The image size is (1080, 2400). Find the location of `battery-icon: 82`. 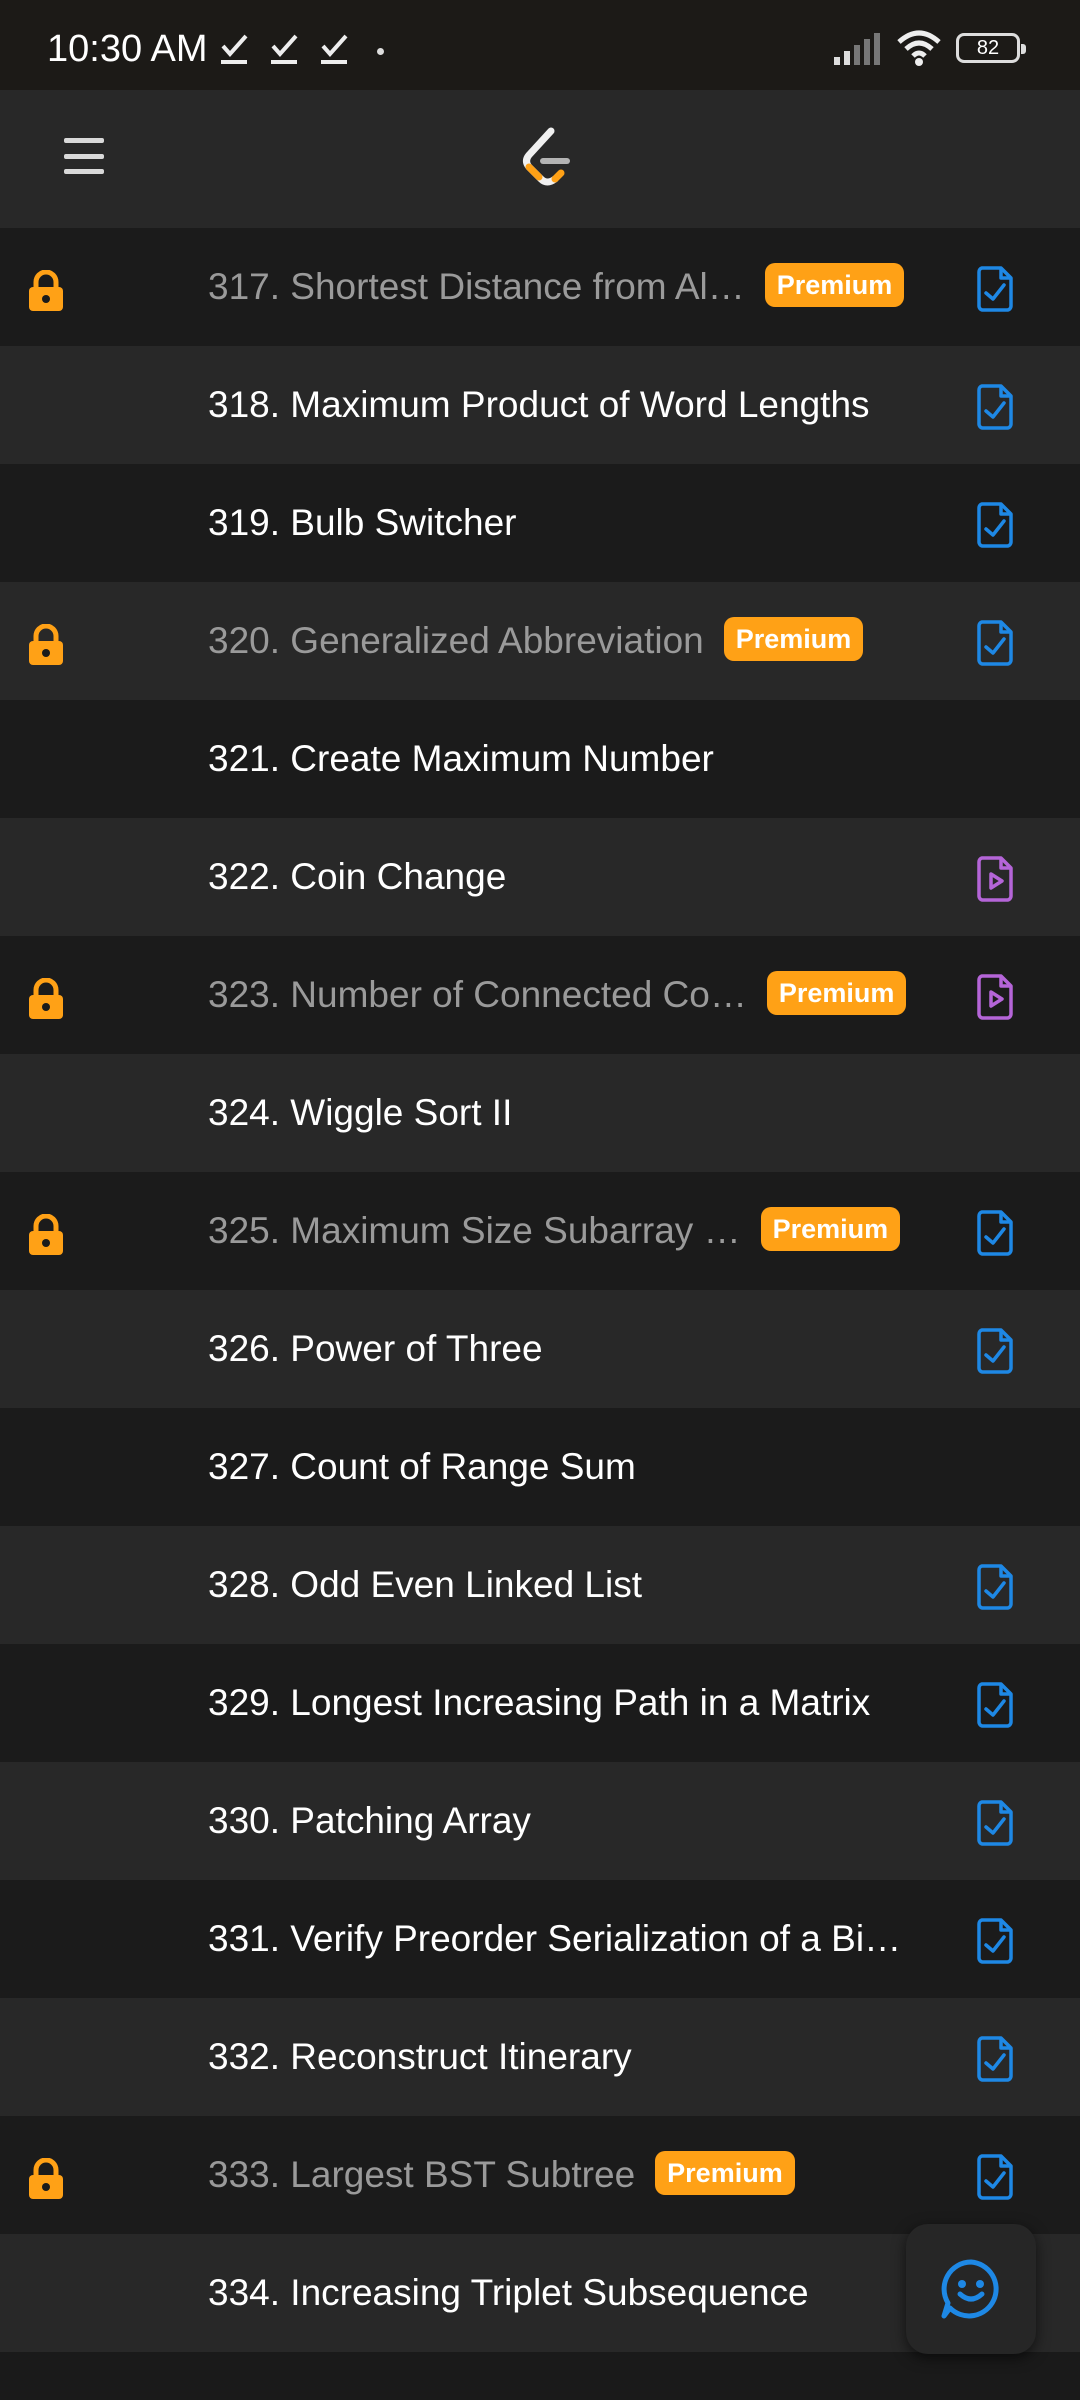

battery-icon: 82 is located at coordinates (991, 48).